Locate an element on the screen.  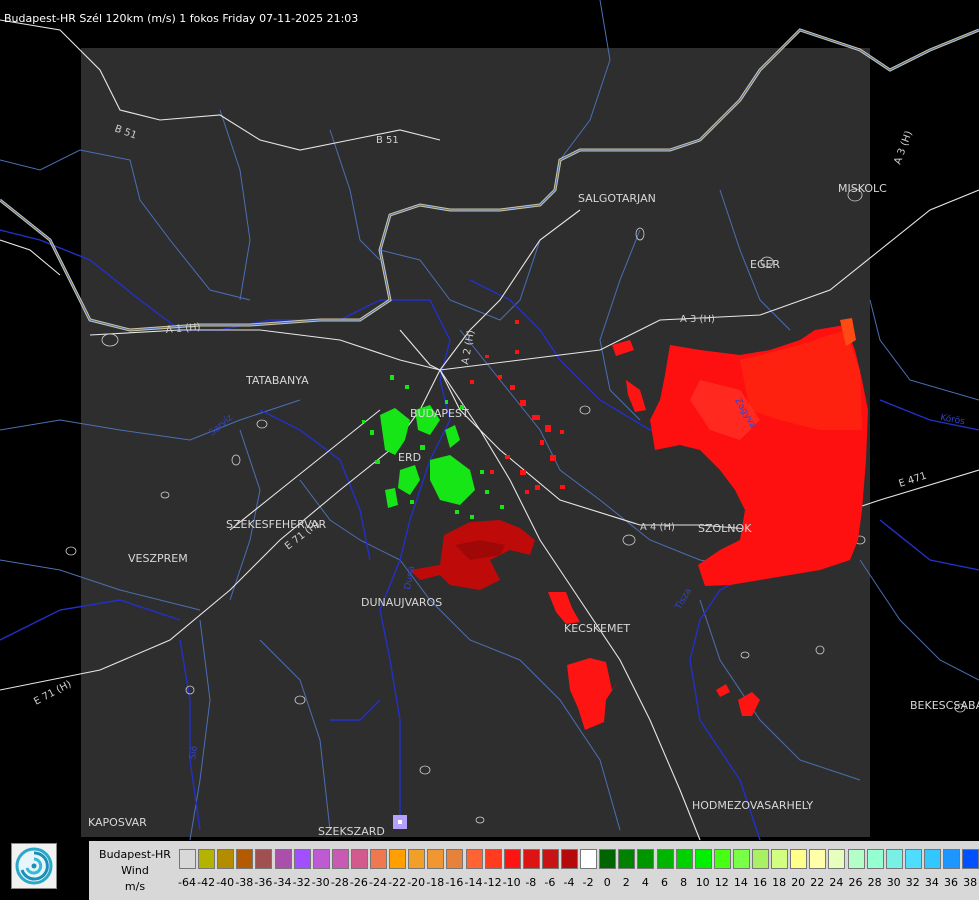
legend-tick-label: 24 is located at coordinates (836, 882).